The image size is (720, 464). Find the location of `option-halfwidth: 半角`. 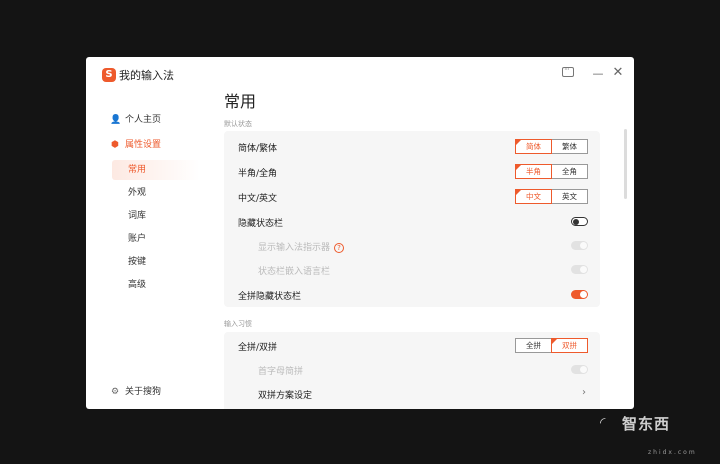

option-halfwidth: 半角 is located at coordinates (533, 171).